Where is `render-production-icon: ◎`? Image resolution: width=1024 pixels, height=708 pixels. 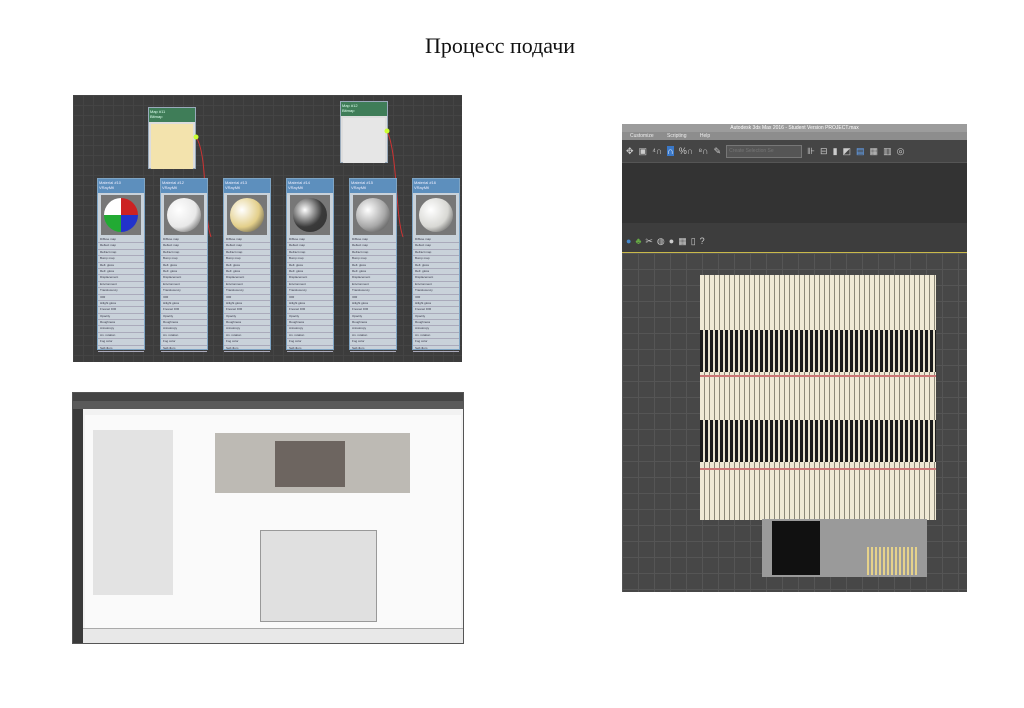
render-production-icon: ◎ is located at coordinates (901, 151).